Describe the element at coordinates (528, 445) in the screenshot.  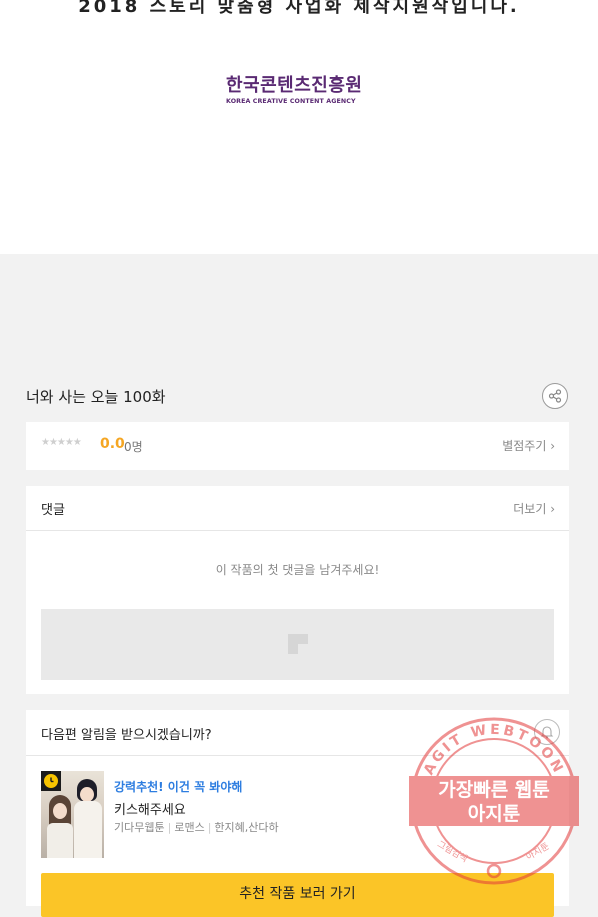
I see `rate-button: 별점주기 ›` at that location.